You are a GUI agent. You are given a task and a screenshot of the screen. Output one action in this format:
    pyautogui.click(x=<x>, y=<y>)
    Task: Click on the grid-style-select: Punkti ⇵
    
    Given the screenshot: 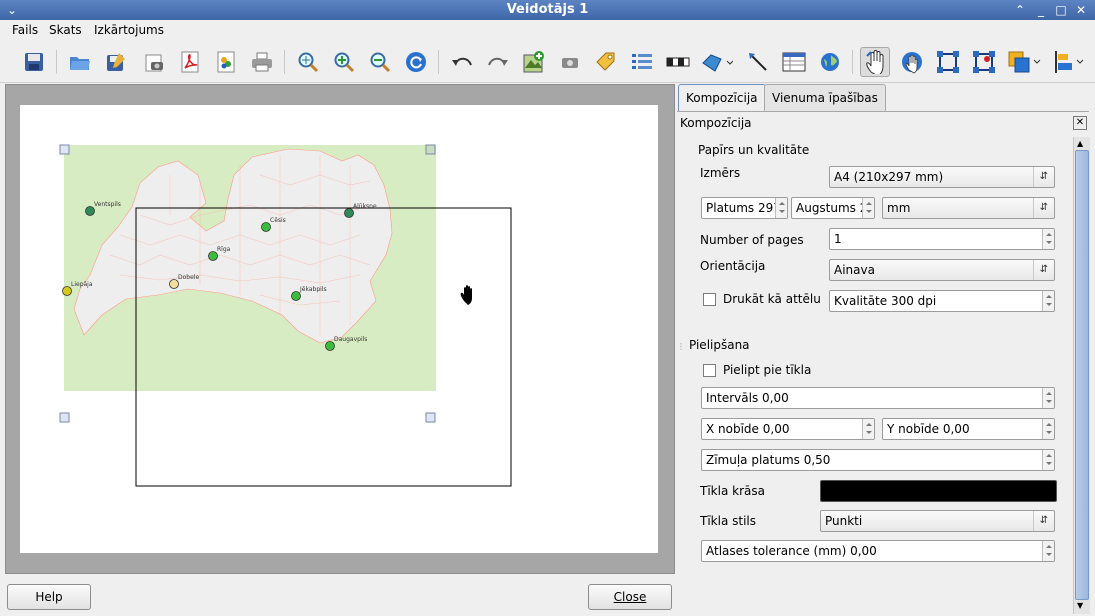 What is the action you would take?
    pyautogui.click(x=937, y=521)
    